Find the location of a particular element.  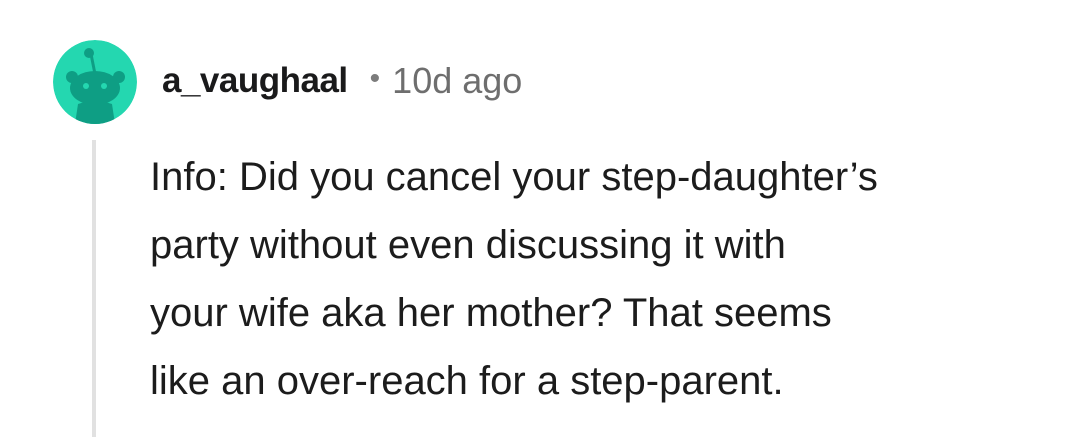

comment-body-line: party without even discussing it with is located at coordinates (468, 245).